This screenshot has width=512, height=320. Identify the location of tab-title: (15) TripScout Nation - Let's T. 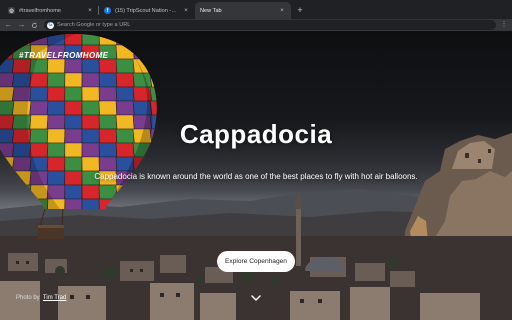
(146, 10).